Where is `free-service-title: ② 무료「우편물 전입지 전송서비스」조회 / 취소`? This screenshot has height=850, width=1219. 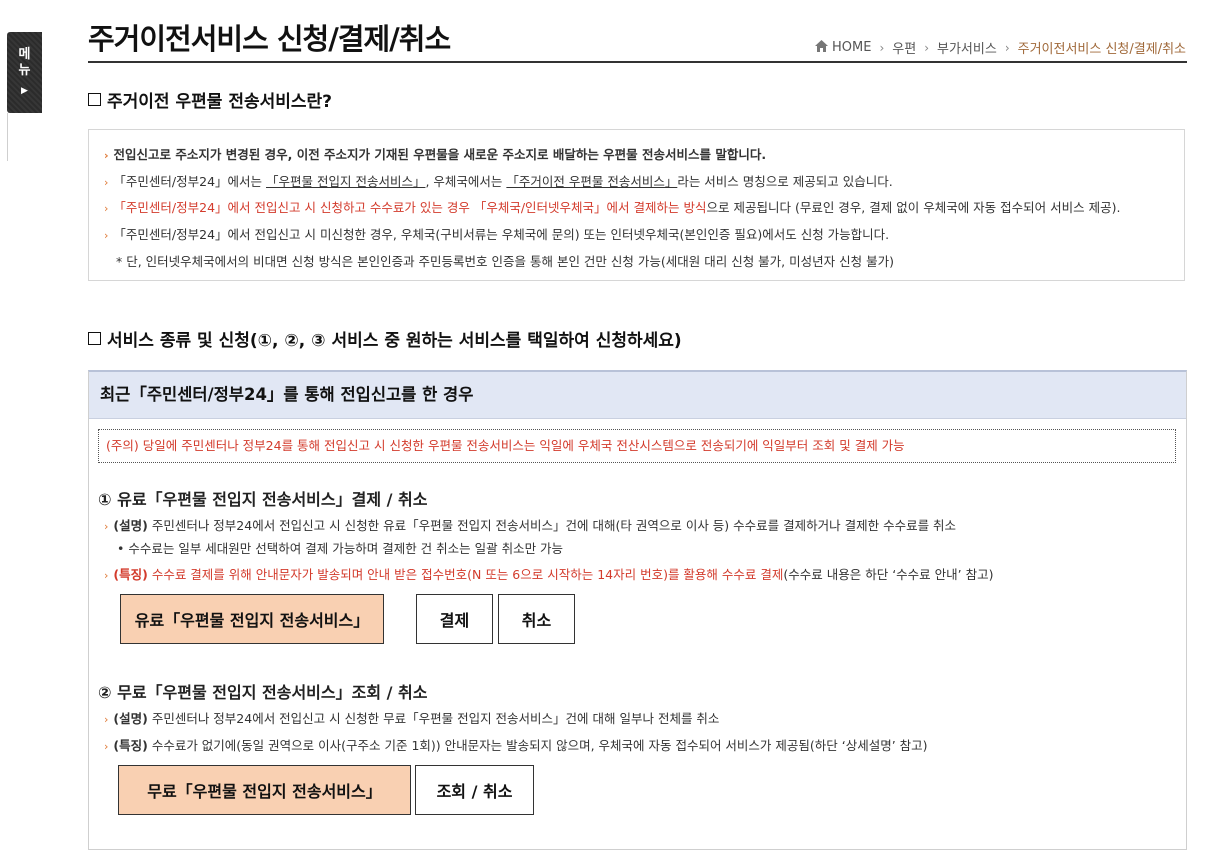
free-service-title: ② 무료「우편물 전입지 전송서비스」조회 / 취소 is located at coordinates (263, 692).